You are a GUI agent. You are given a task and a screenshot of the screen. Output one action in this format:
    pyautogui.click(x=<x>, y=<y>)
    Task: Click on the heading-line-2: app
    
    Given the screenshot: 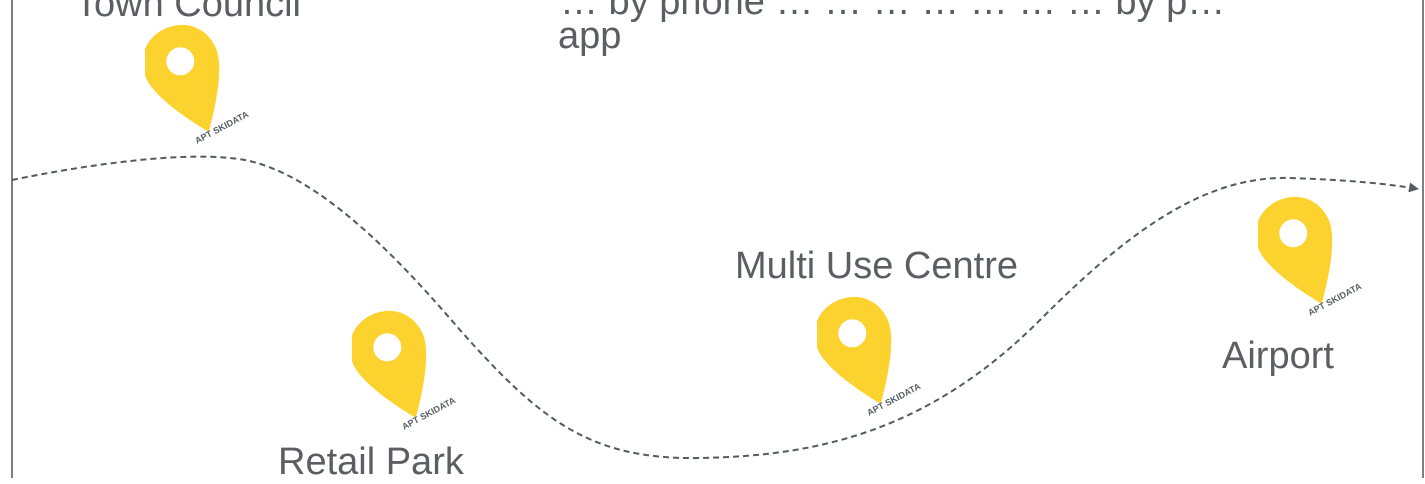 What is the action you would take?
    pyautogui.click(x=590, y=36)
    